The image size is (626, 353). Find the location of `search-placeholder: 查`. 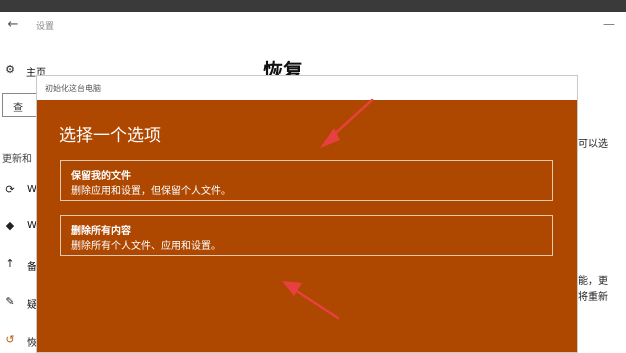

search-placeholder: 查 is located at coordinates (18, 108).